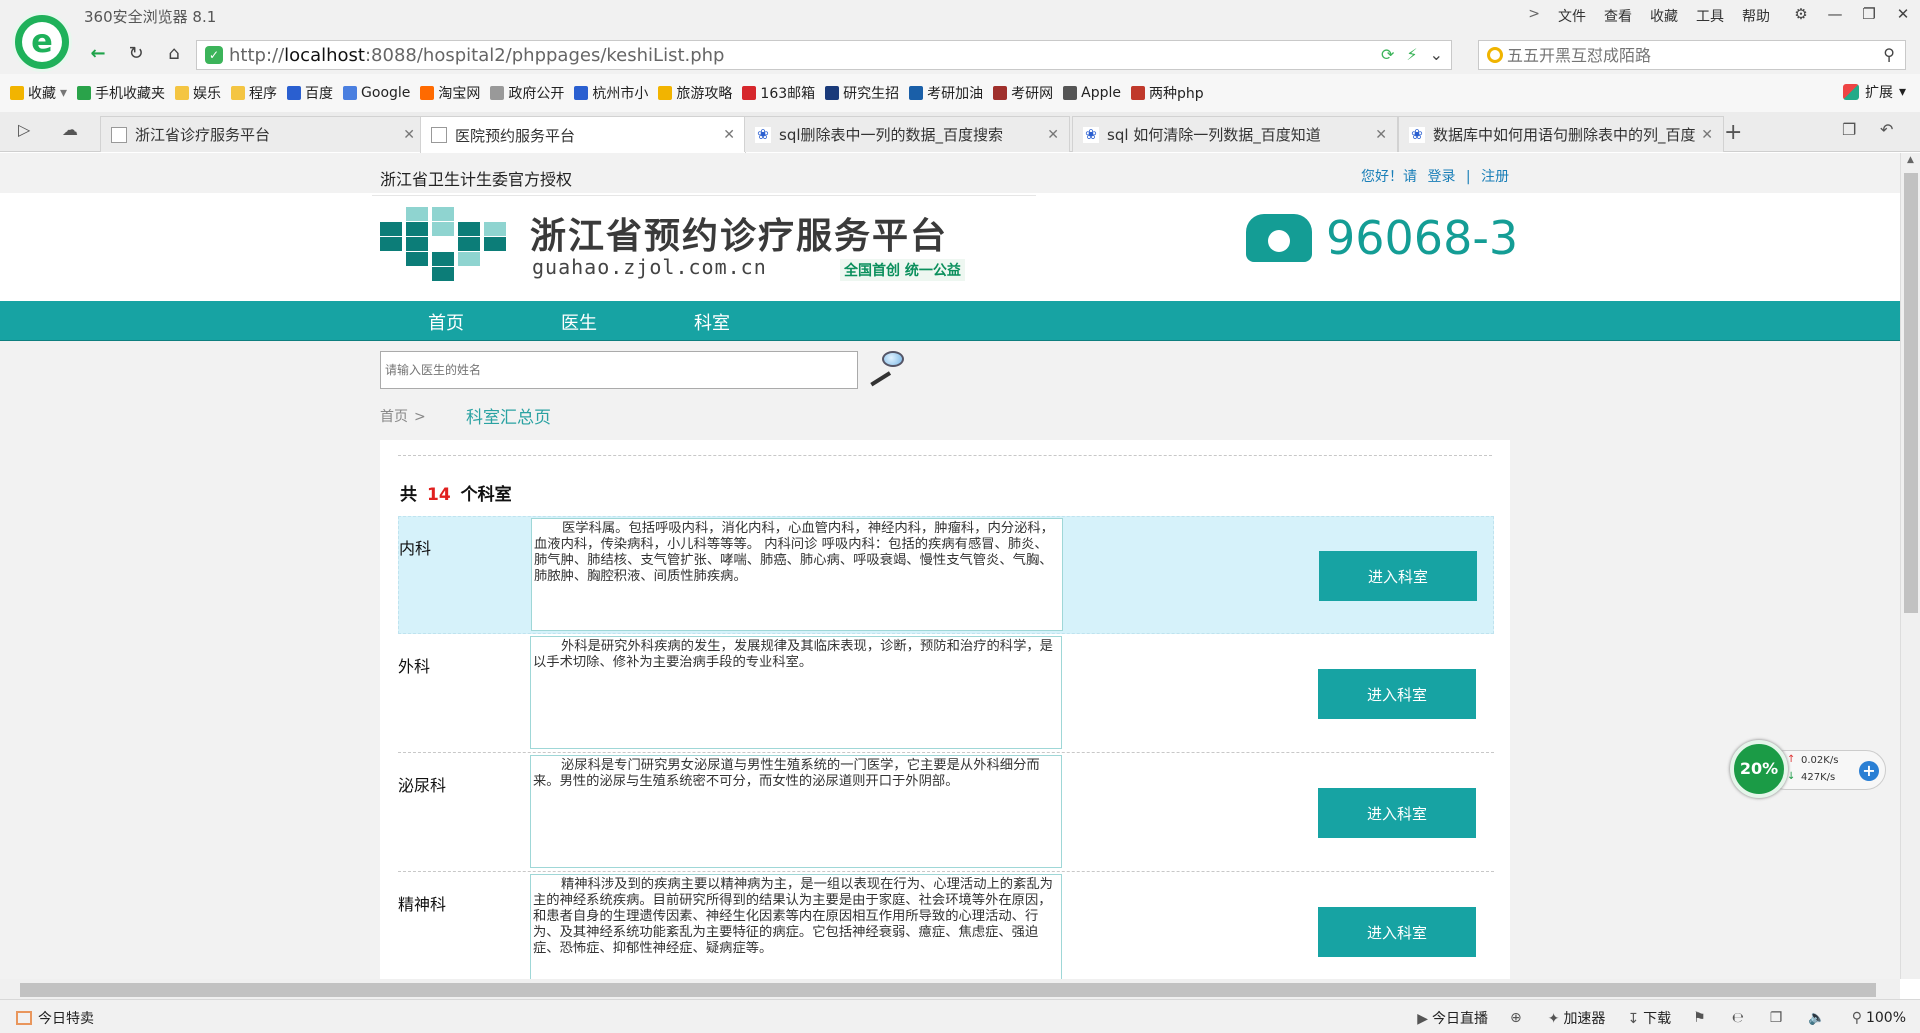 The height and width of the screenshot is (1033, 1920). I want to click on sidebar-toggle-icon: ▷, so click(24, 129).